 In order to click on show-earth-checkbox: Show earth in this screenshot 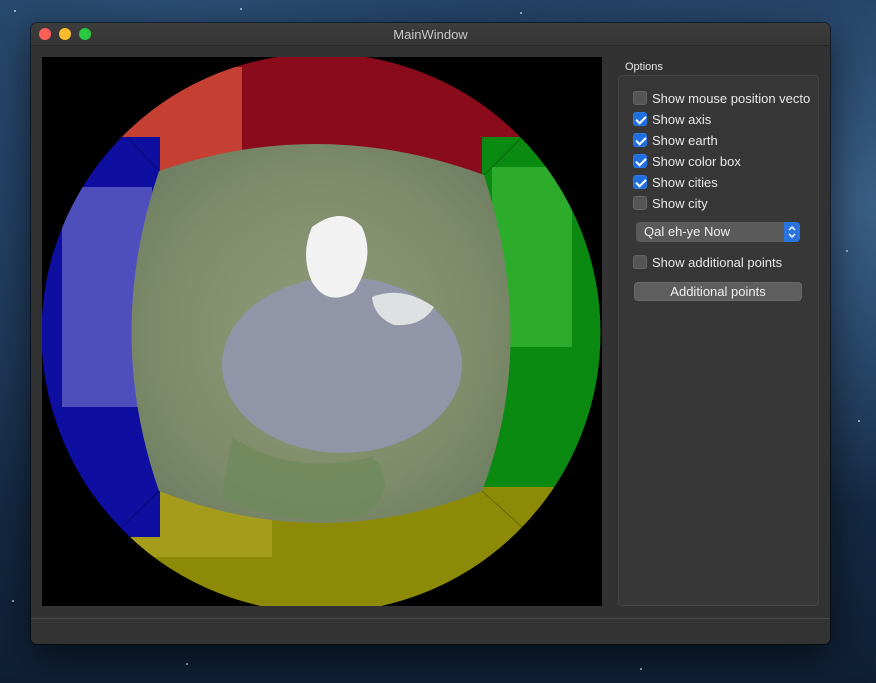, I will do `click(725, 140)`.